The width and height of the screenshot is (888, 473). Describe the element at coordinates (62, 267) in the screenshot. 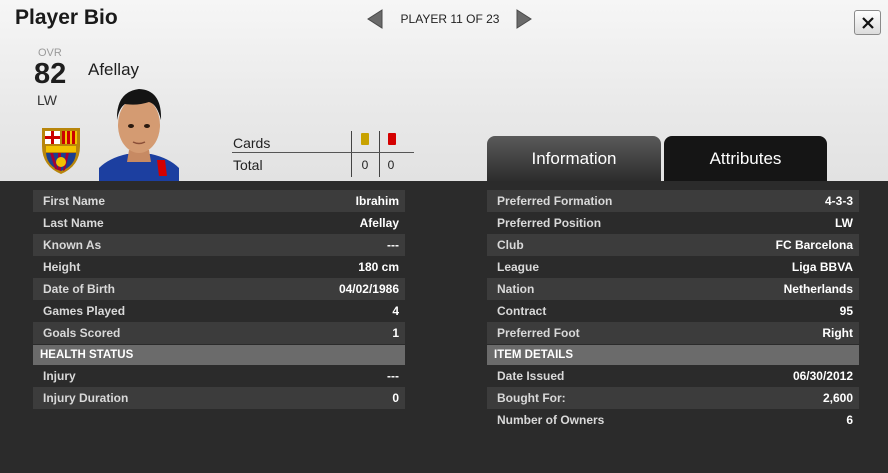

I see `row-label: Height` at that location.